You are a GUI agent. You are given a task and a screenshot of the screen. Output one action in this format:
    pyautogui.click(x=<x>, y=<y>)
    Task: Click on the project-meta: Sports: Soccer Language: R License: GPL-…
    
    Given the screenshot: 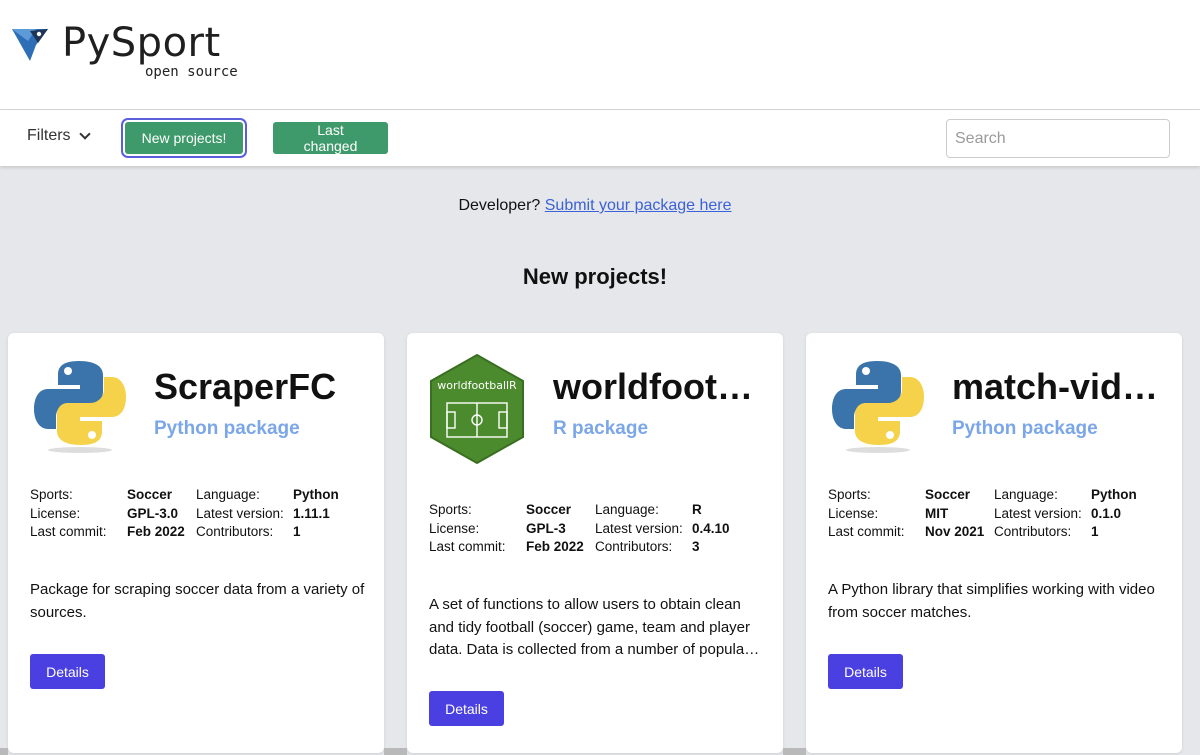 What is the action you would take?
    pyautogui.click(x=579, y=529)
    